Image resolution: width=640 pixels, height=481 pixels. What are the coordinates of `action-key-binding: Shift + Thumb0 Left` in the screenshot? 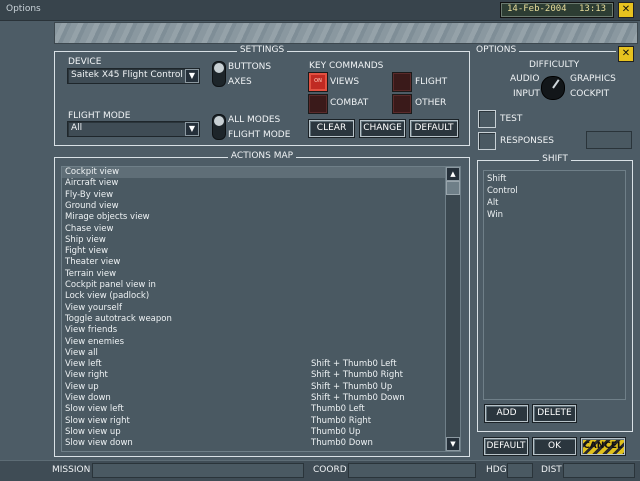 It's located at (354, 364).